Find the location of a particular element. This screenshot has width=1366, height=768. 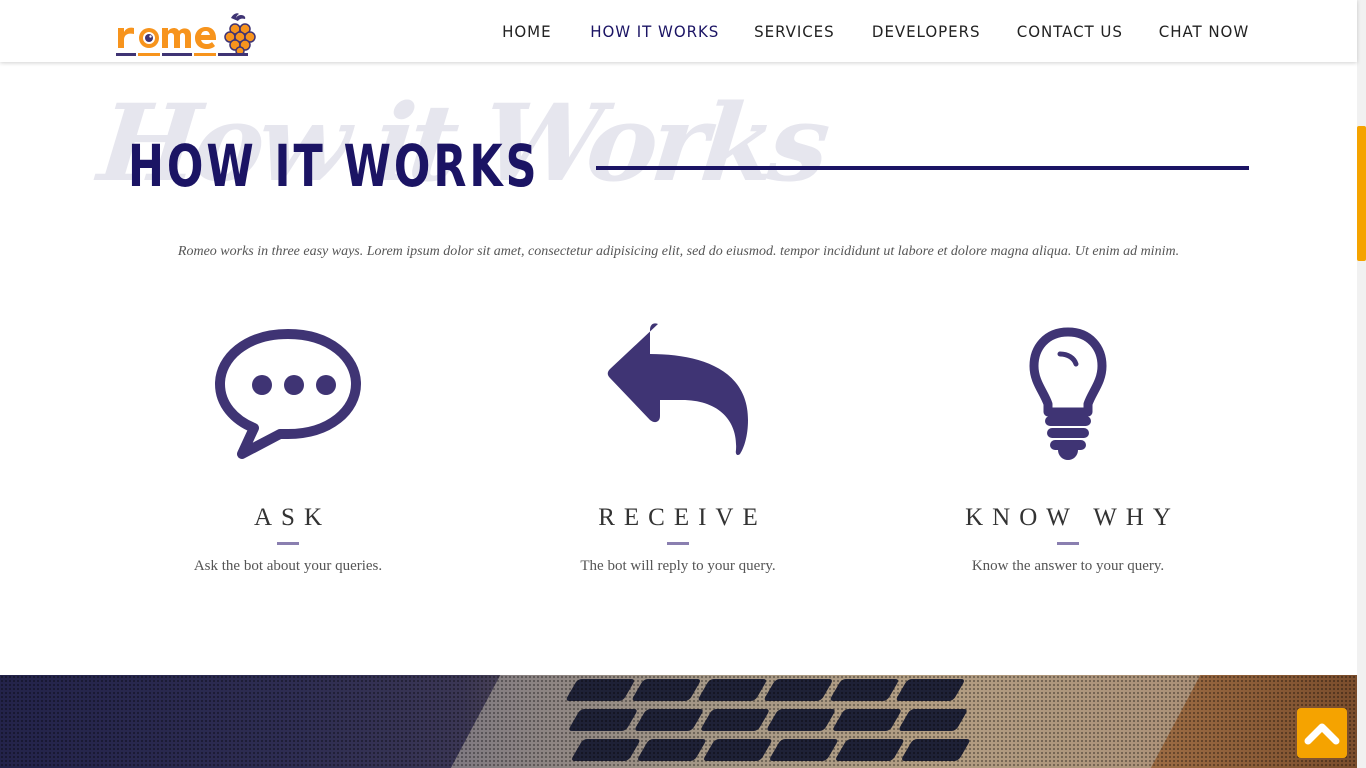

dot-overlay is located at coordinates (678, 721).